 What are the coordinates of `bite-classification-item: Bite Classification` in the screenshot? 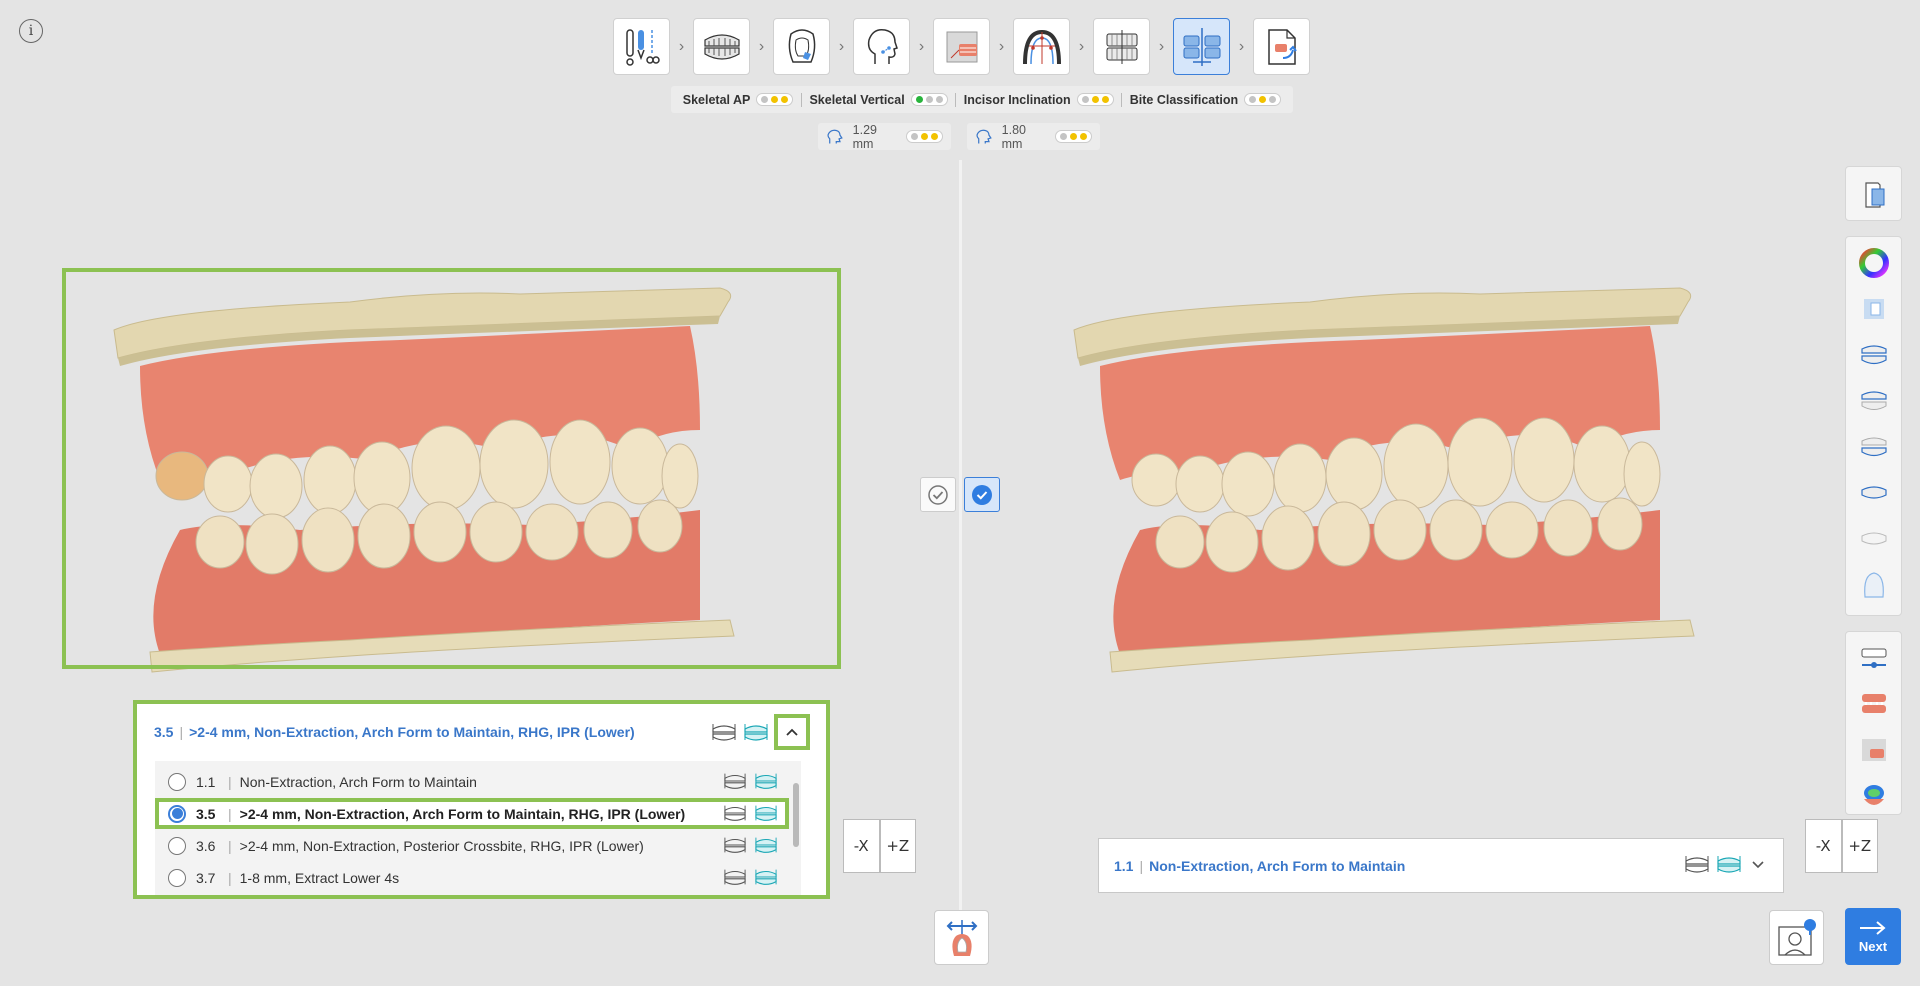 It's located at (1205, 99).